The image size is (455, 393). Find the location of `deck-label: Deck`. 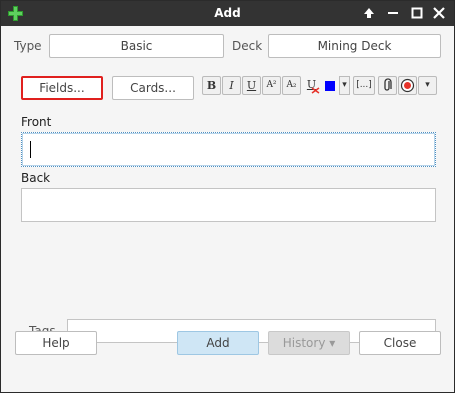

deck-label: Deck is located at coordinates (247, 46).